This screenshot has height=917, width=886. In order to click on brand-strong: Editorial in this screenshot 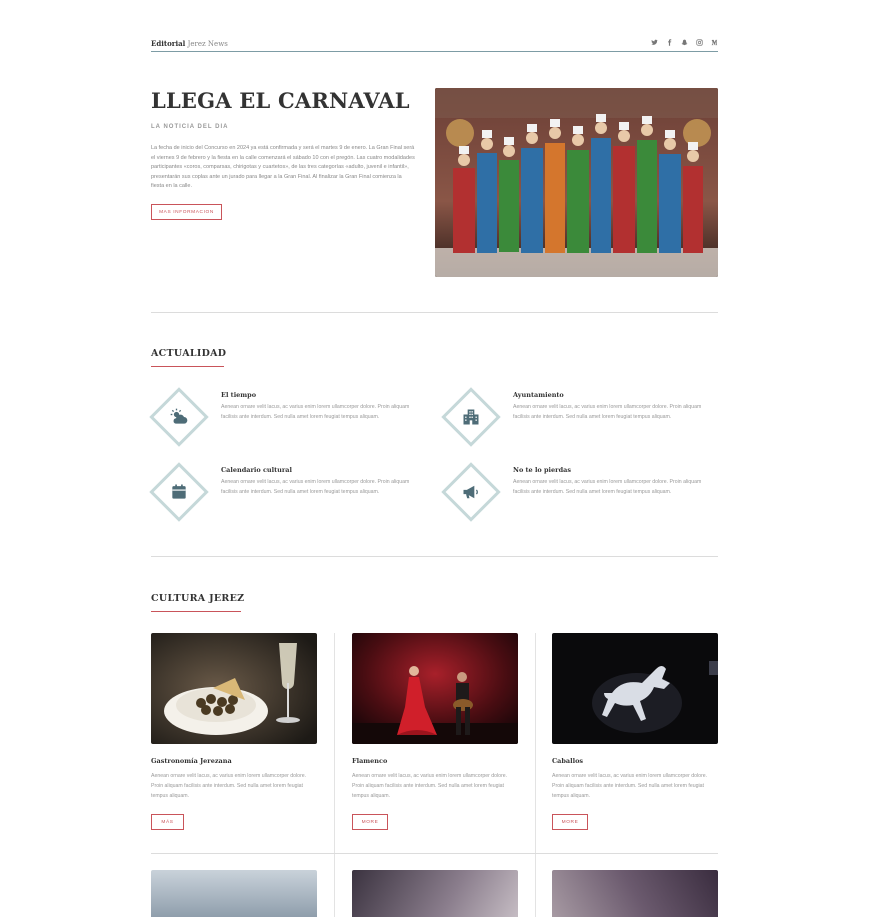, I will do `click(168, 43)`.